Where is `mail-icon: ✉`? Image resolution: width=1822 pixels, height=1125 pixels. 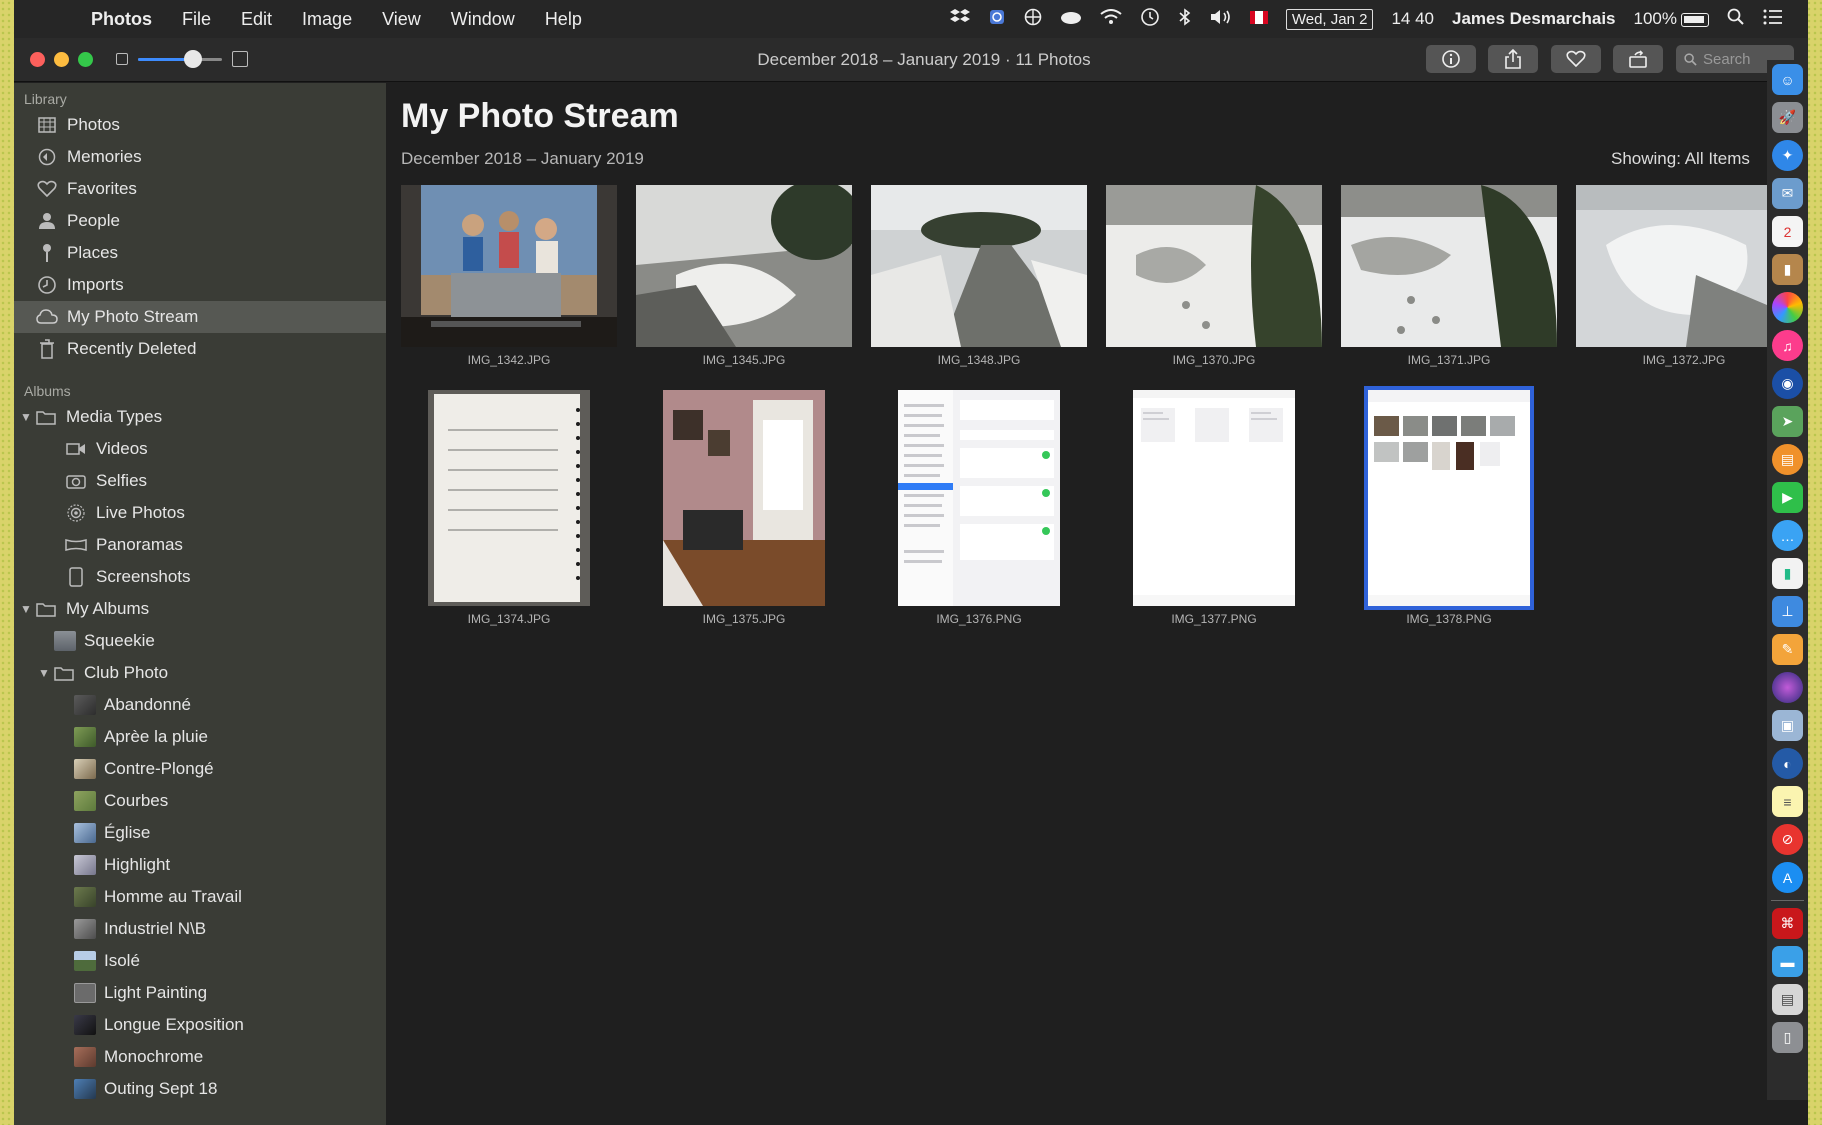
mail-icon: ✉ is located at coordinates (1787, 193).